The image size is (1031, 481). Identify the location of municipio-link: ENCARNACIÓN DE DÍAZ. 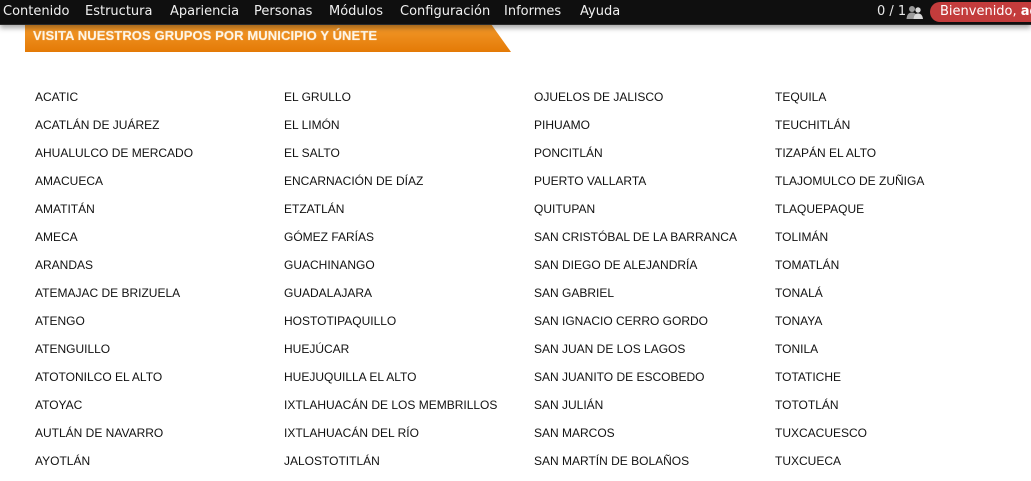
(390, 187).